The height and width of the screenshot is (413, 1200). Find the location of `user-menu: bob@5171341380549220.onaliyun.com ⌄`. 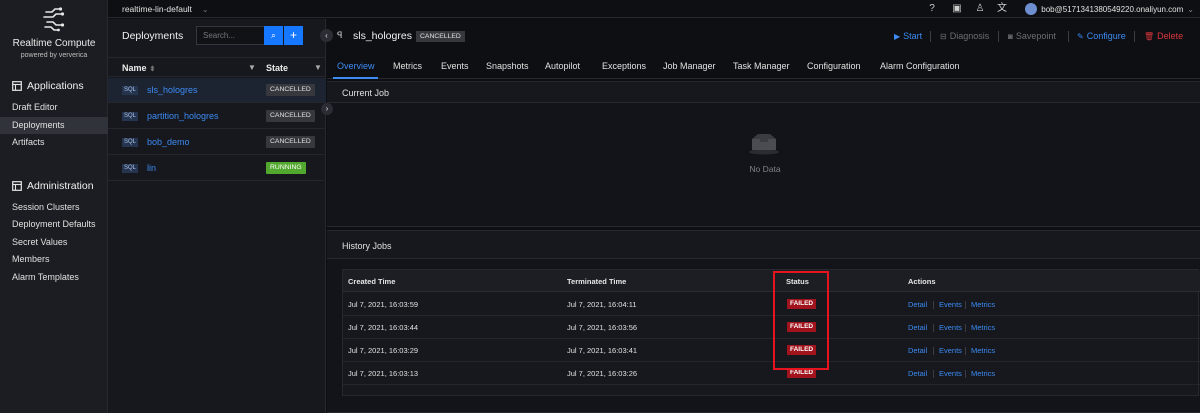

user-menu: bob@5171341380549220.onaliyun.com ⌄ is located at coordinates (1109, 9).